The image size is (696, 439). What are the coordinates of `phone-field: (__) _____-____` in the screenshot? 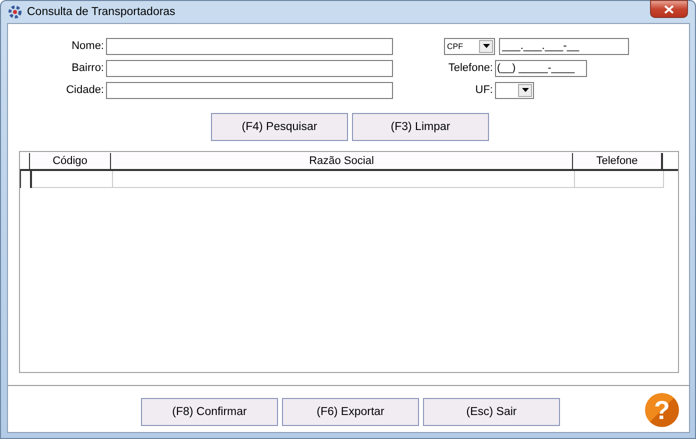 It's located at (541, 68).